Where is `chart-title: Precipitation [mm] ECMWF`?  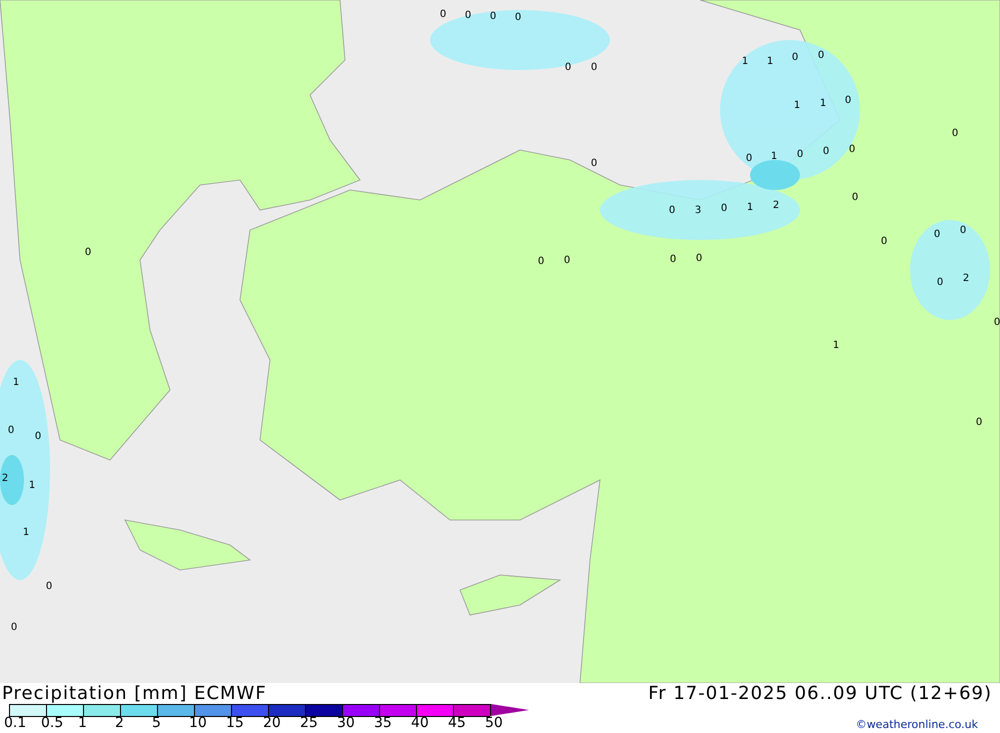 chart-title: Precipitation [mm] ECMWF is located at coordinates (134, 693).